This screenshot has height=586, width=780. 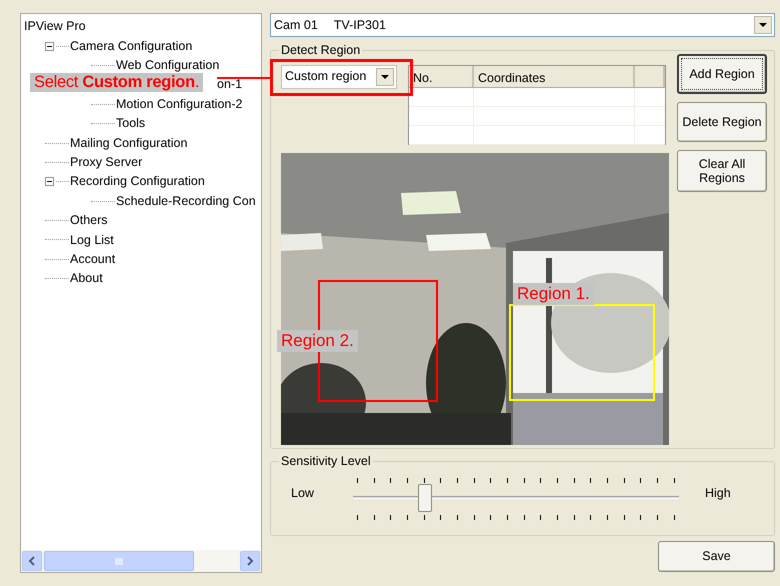 What do you see at coordinates (722, 171) in the screenshot?
I see `region-button: Clear All Regions` at bounding box center [722, 171].